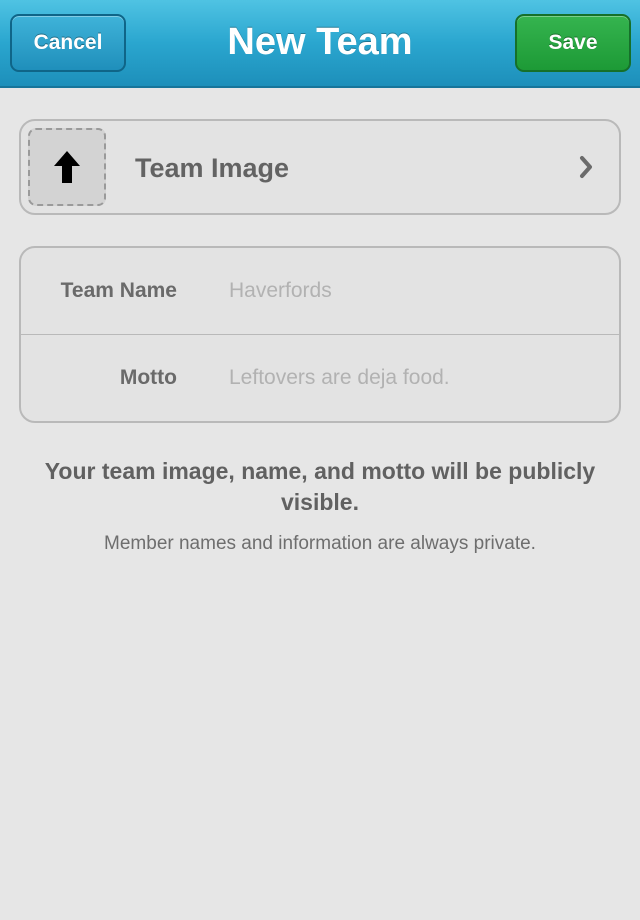 Image resolution: width=640 pixels, height=920 pixels. I want to click on team-name-label: Team Name, so click(118, 290).